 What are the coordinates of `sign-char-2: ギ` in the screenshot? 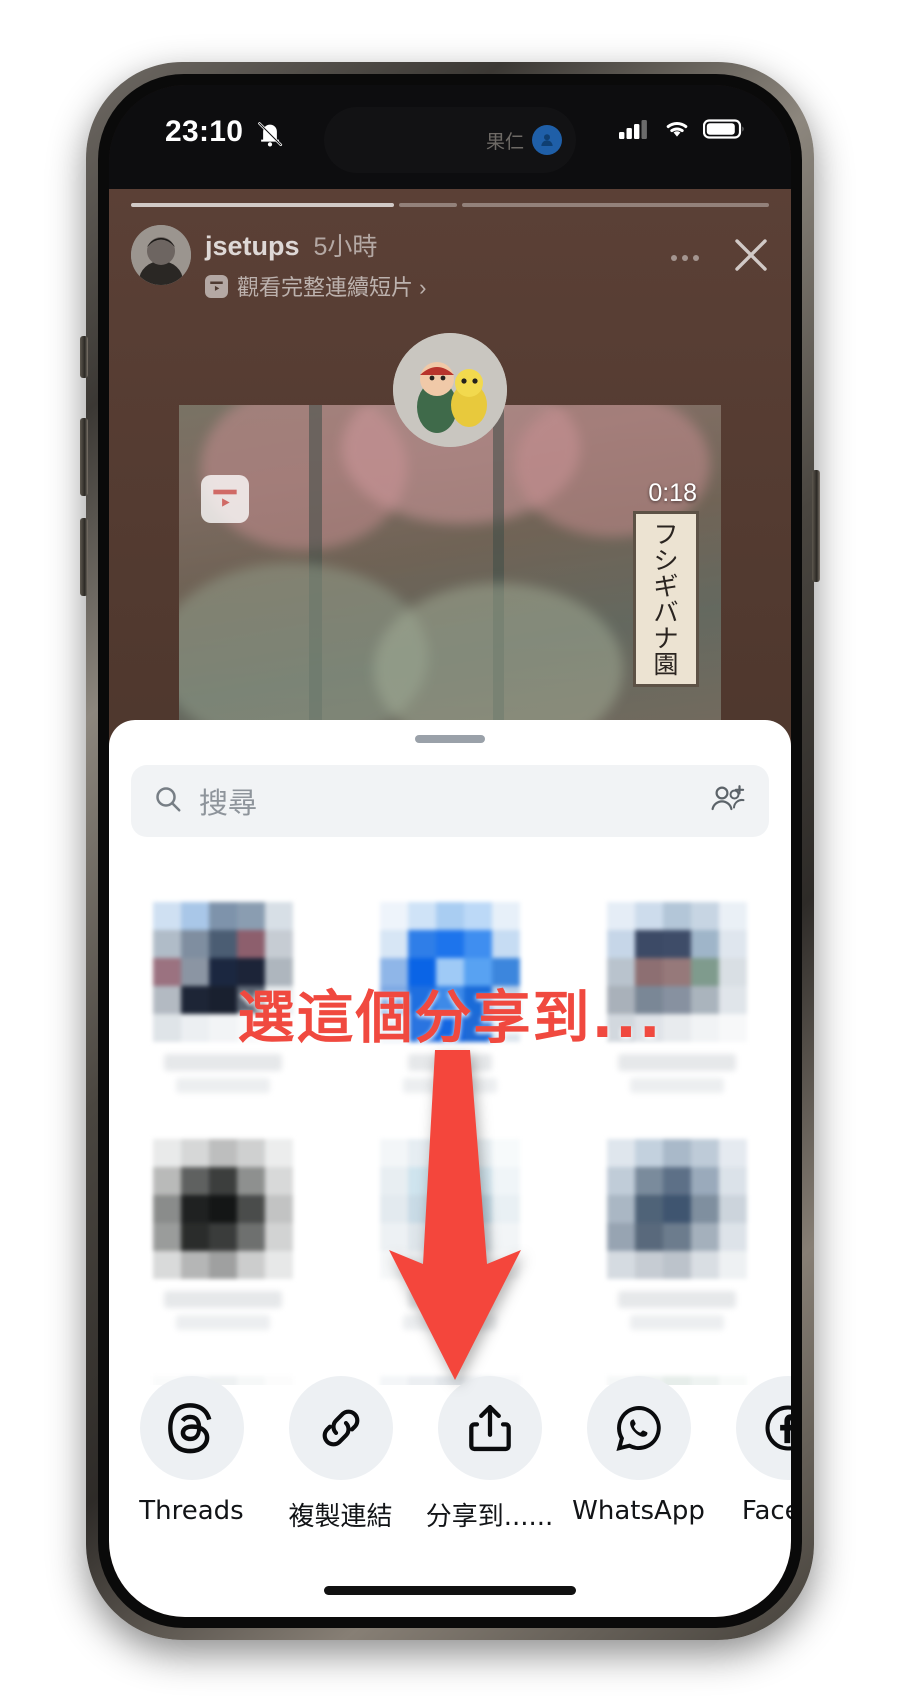 It's located at (666, 586).